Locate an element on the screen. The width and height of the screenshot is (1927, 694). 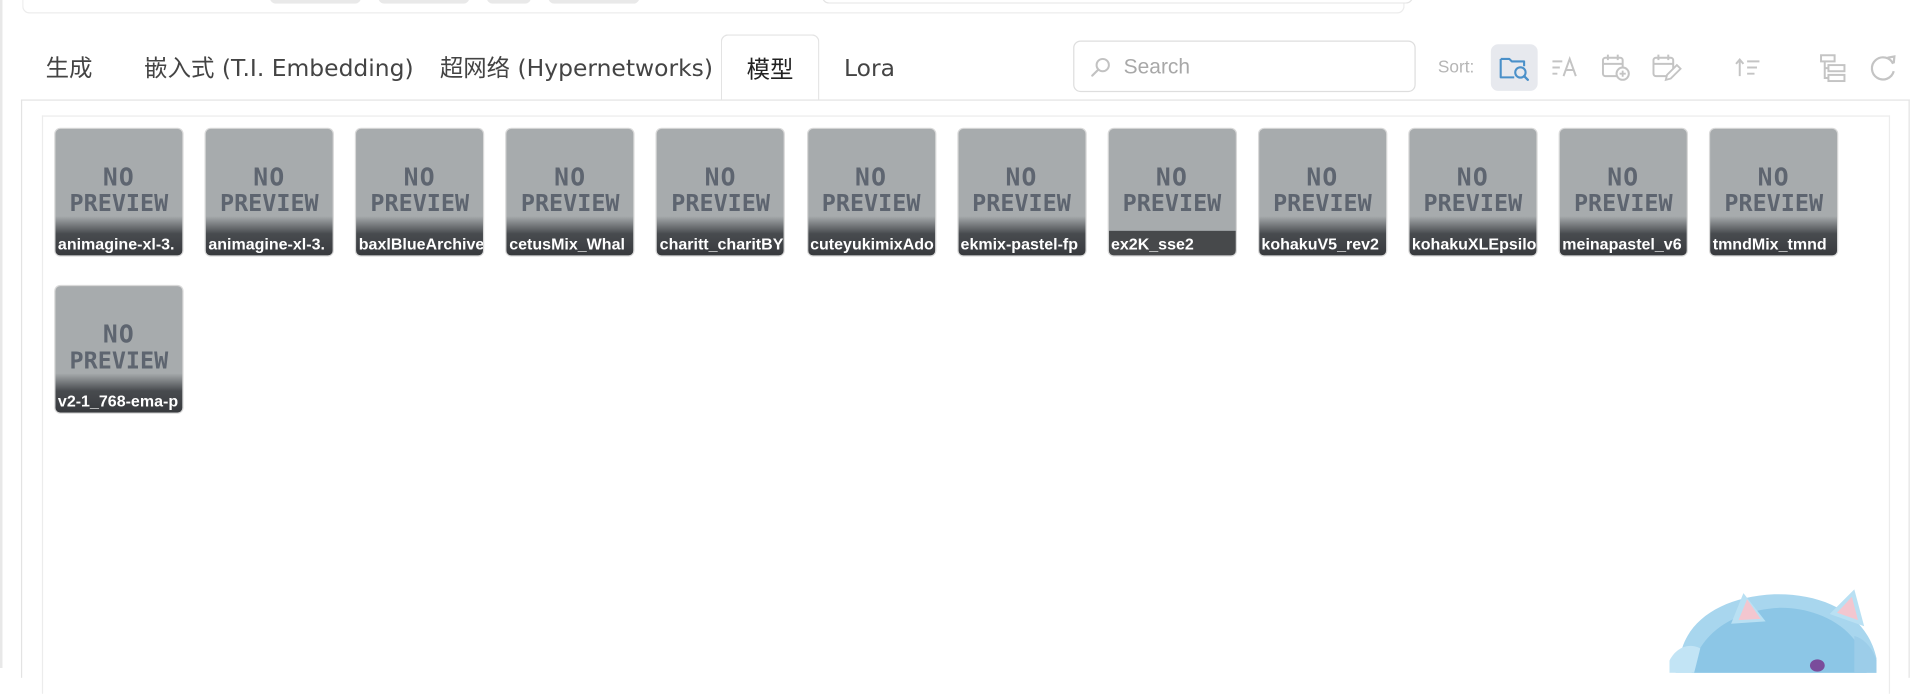
tab-checkpoints: 模型 is located at coordinates (770, 68).